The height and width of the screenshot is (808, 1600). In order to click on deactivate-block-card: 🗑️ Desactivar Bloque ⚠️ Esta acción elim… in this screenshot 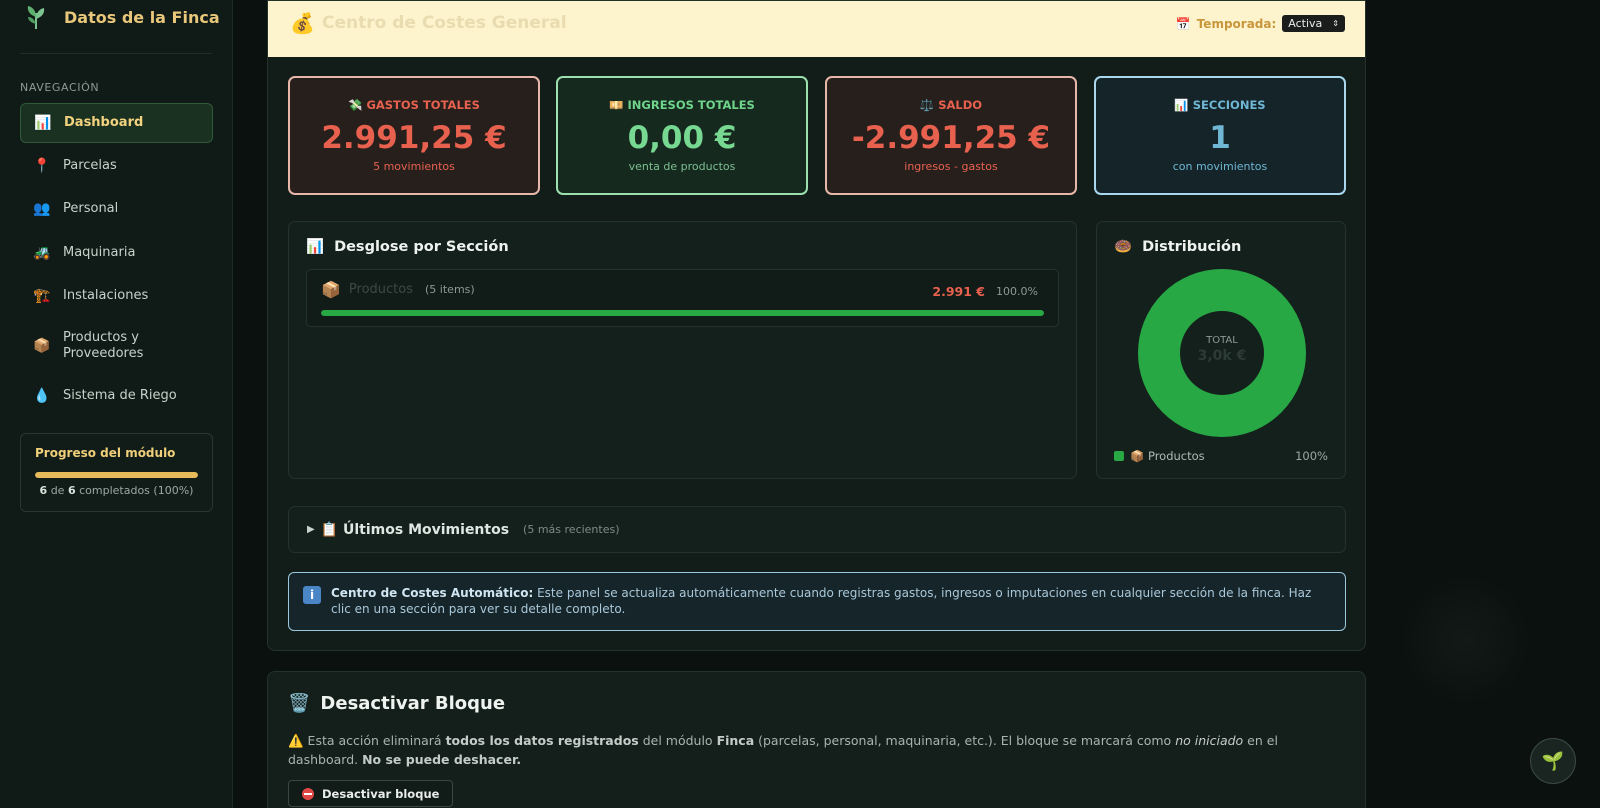, I will do `click(816, 739)`.